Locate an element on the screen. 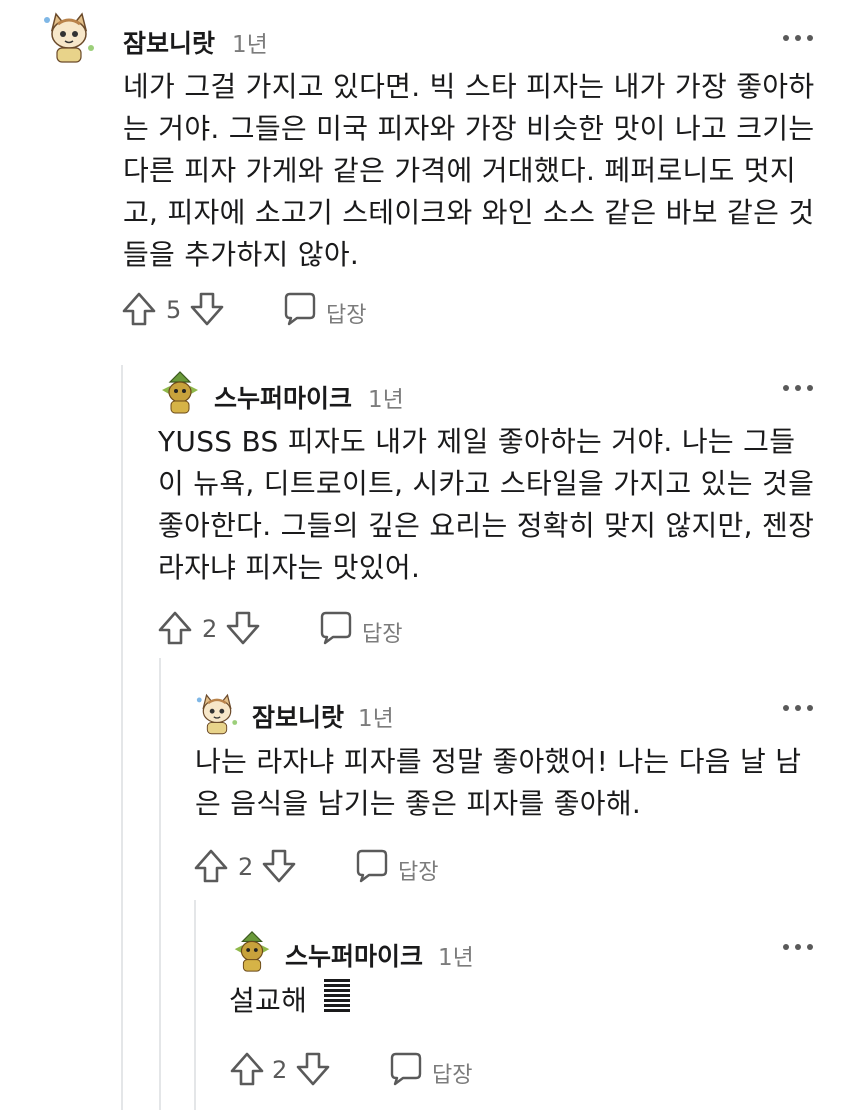  comment-line: 는 거야. 그들은 미국 피자와 가장 비슷한 맛이 나고 크기는 is located at coordinates (469, 128).